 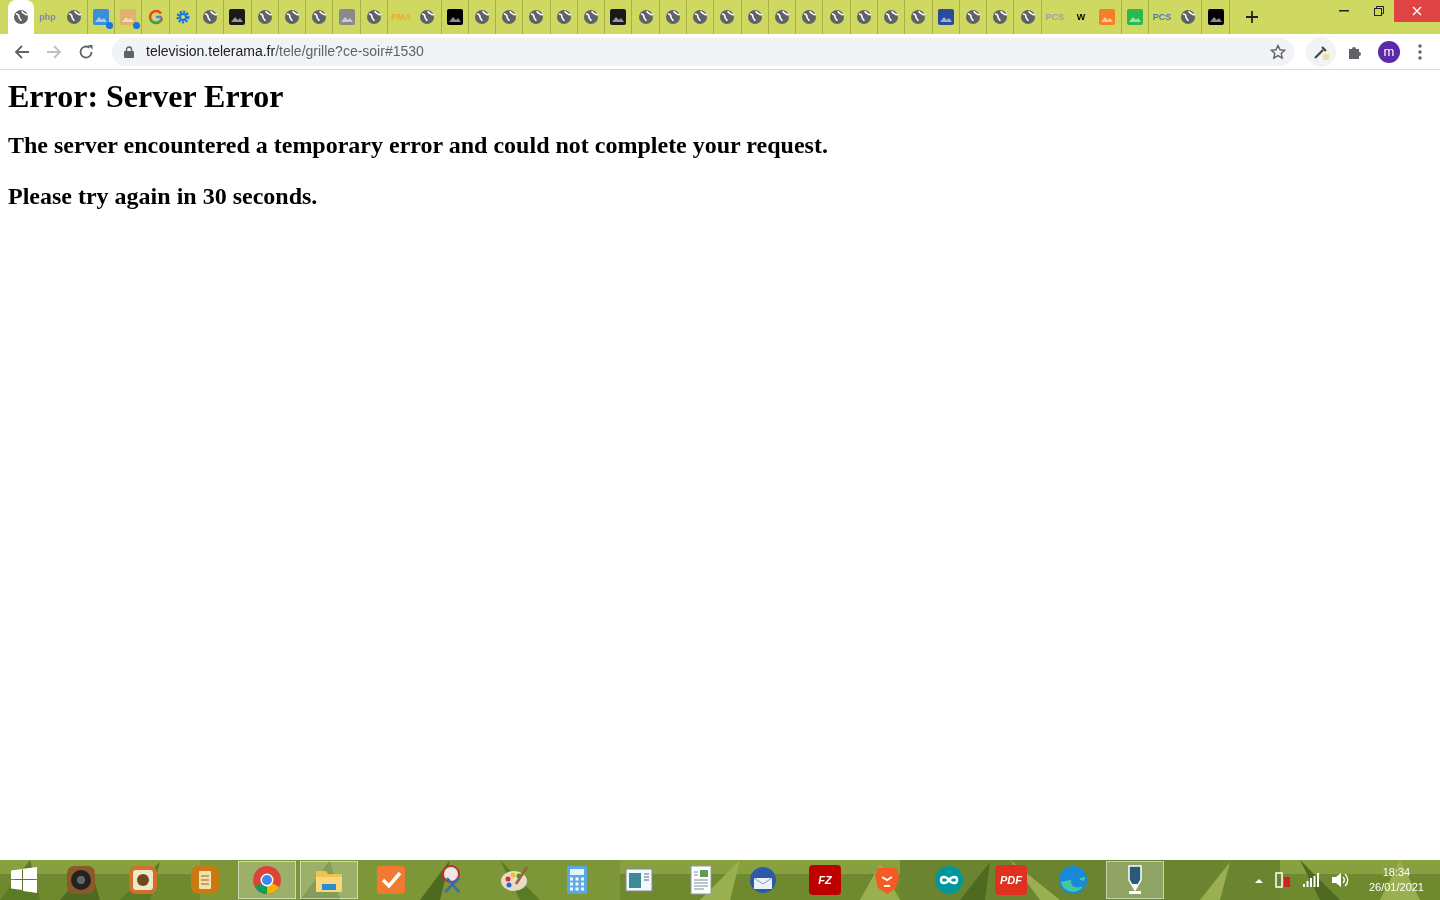 What do you see at coordinates (418, 145) in the screenshot?
I see `error-message: The server encountered a temporary error and could not complete your request.` at bounding box center [418, 145].